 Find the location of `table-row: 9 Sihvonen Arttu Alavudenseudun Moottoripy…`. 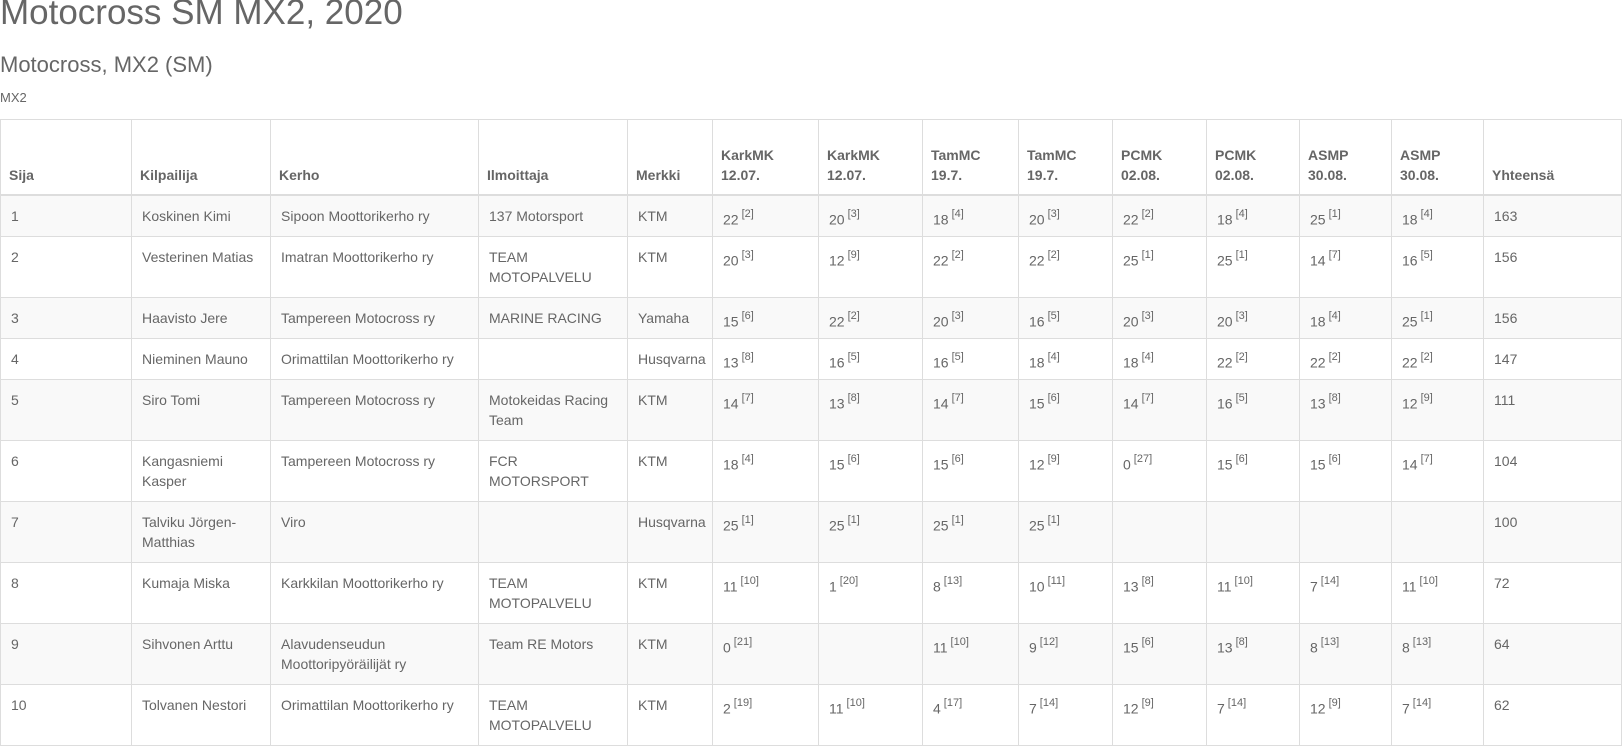

table-row: 9 Sihvonen Arttu Alavudenseudun Moottoripy… is located at coordinates (811, 653).